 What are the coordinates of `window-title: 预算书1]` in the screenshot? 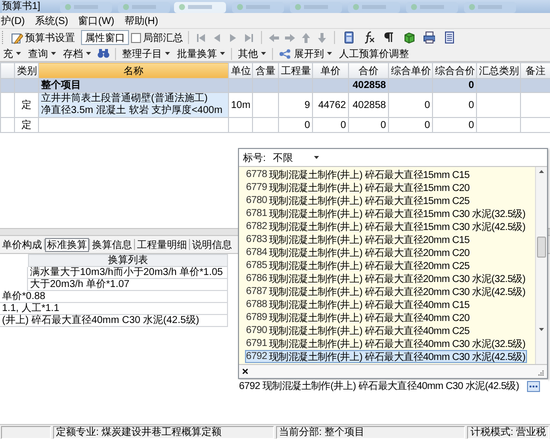 It's located at (21, 6).